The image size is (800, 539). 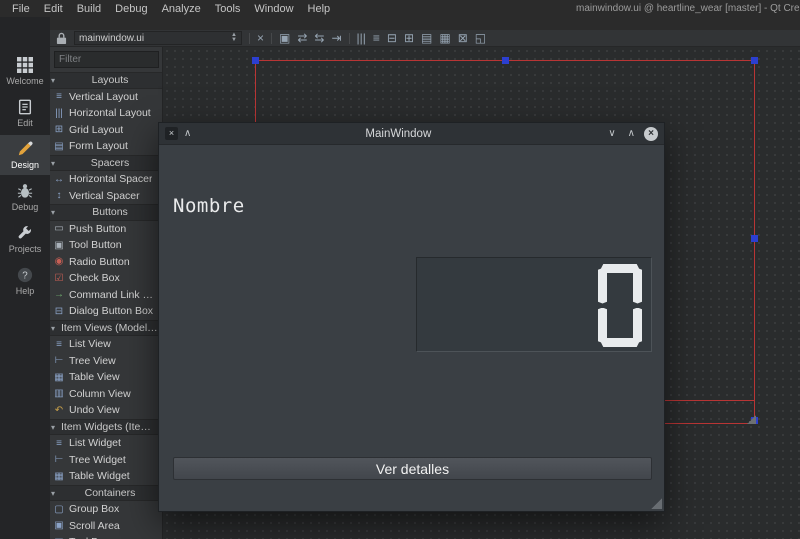 What do you see at coordinates (61, 38) in the screenshot?
I see `lock-icon` at bounding box center [61, 38].